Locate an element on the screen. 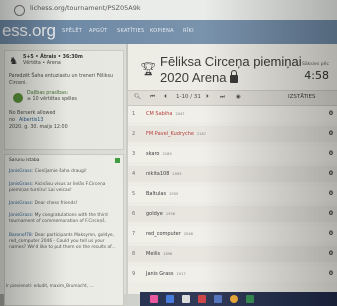 The image size is (337, 306). starts-in-label: Sāksies pēc is located at coordinates (315, 64).